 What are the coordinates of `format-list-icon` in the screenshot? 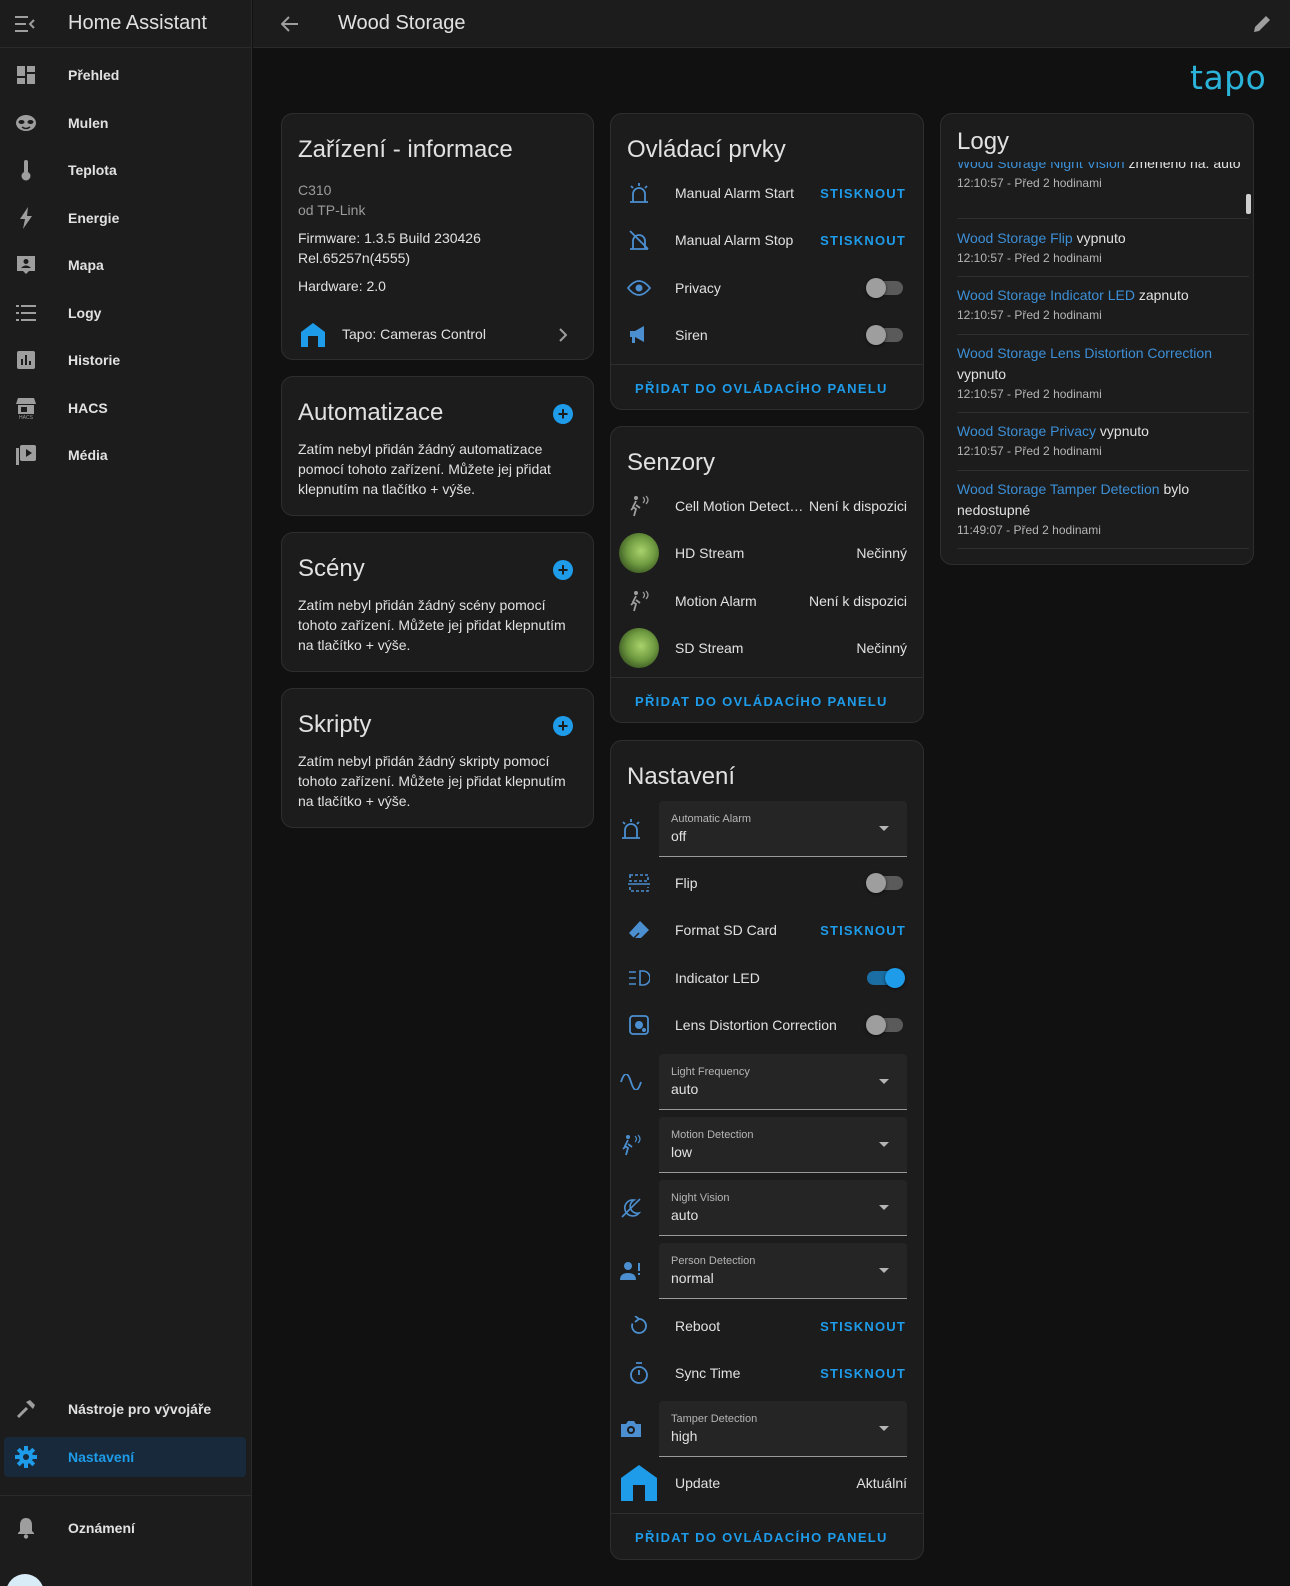 It's located at (26, 313).